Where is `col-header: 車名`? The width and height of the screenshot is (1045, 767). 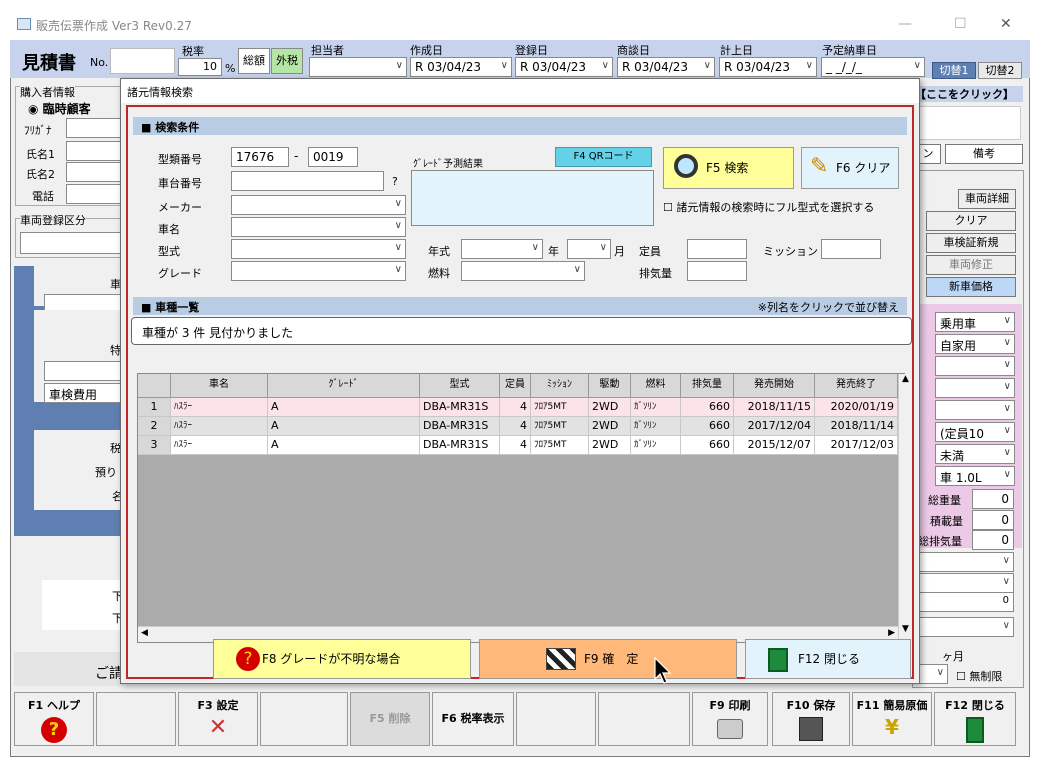 col-header: 車名 is located at coordinates (219, 386).